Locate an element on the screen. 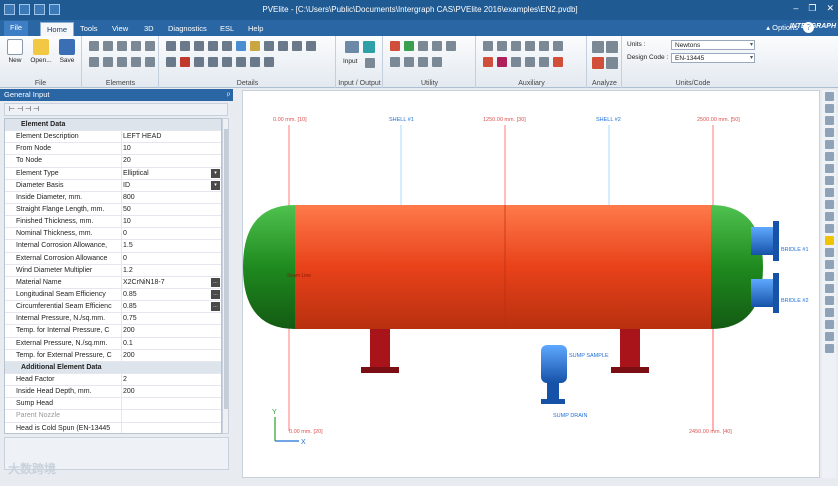 This screenshot has width=838, height=486. quick-open-icon is located at coordinates (24, 9).